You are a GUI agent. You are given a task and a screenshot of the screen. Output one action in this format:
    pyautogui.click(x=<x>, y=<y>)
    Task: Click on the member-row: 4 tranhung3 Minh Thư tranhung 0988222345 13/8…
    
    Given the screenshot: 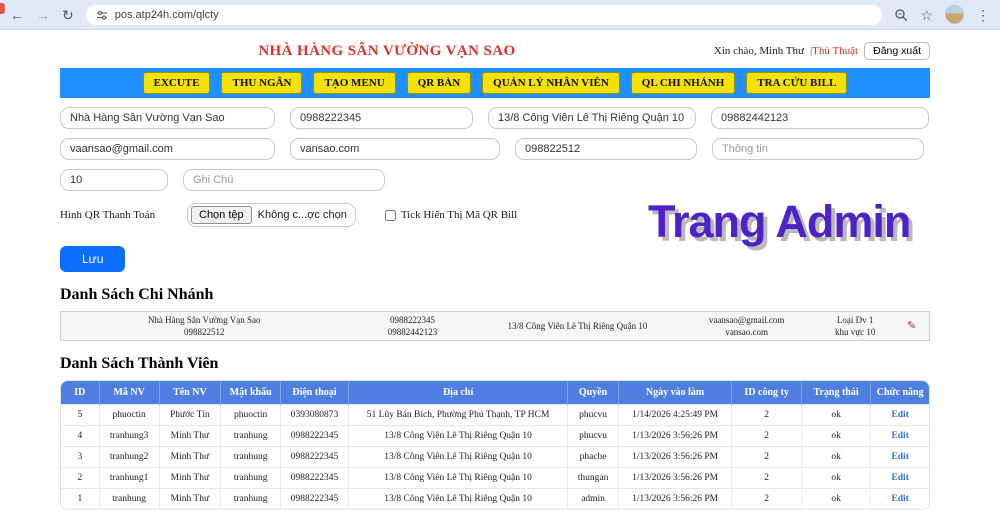 What is the action you would take?
    pyautogui.click(x=495, y=436)
    